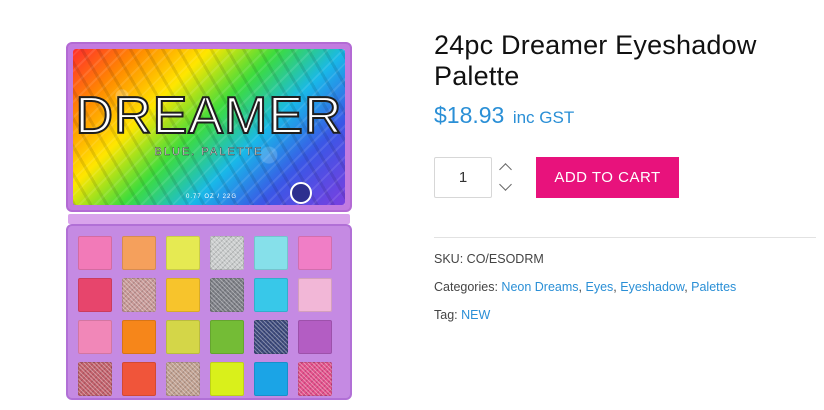 The width and height of the screenshot is (824, 410). I want to click on product-tags: Tag: NEW, so click(462, 315).